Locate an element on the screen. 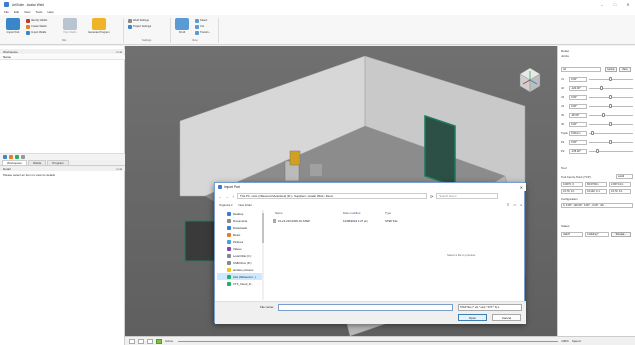 This screenshot has width=635, height=345. select-button: Select is located at coordinates (201, 20).